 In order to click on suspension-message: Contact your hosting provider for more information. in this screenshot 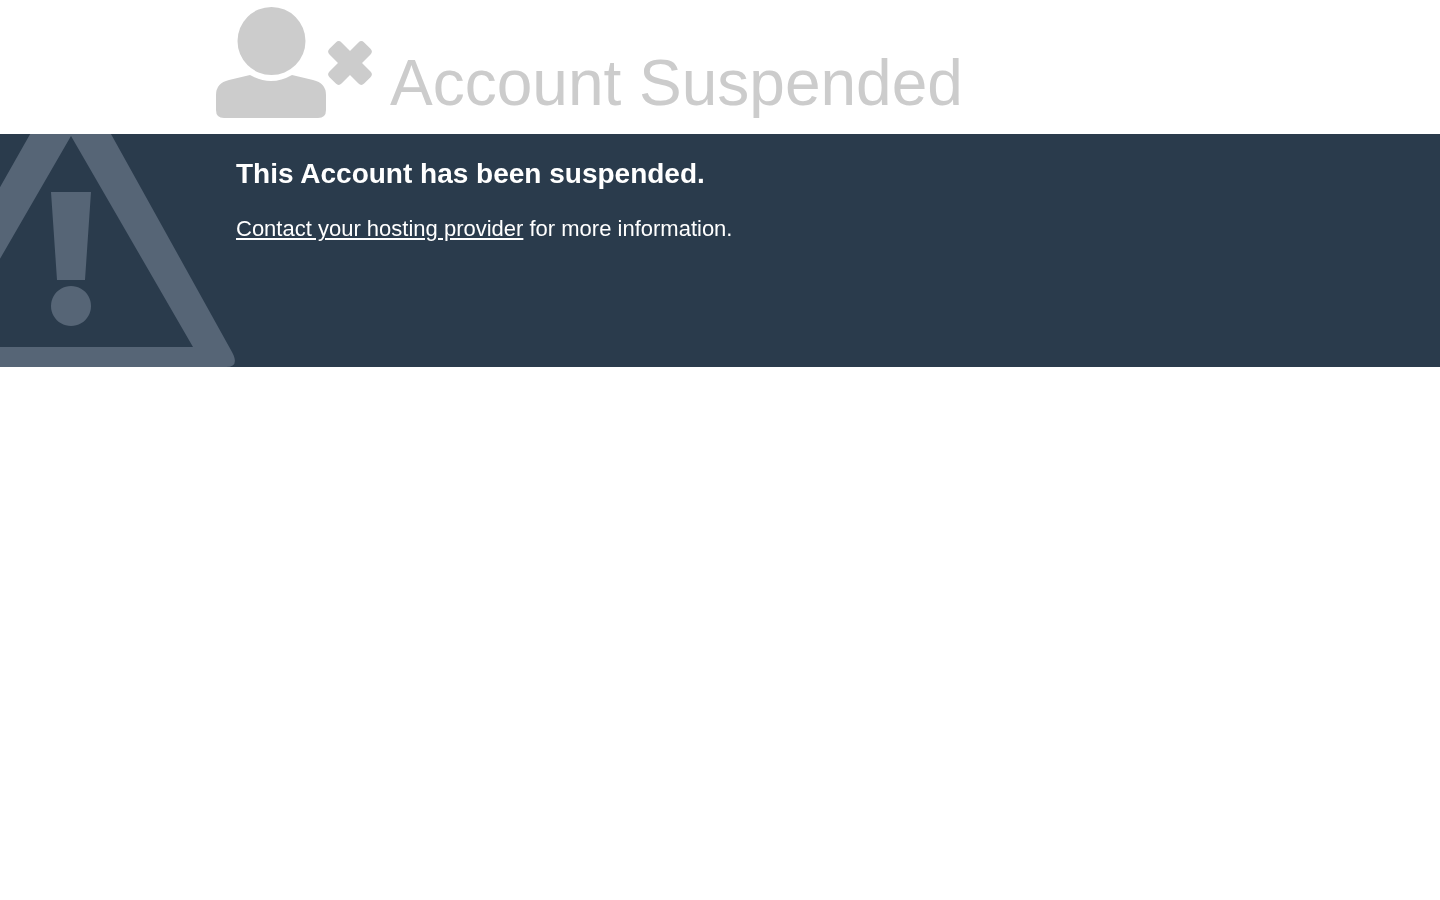, I will do `click(484, 229)`.